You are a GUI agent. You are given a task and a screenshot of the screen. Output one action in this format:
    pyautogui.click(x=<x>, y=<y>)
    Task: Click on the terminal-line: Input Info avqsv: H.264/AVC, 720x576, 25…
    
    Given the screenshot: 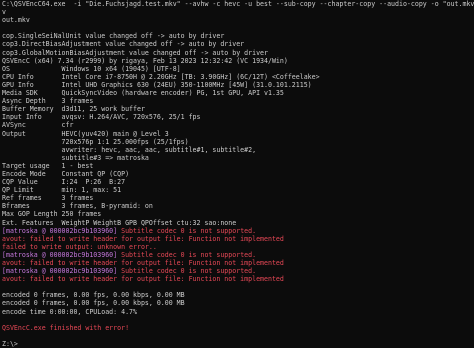 What is the action you would take?
    pyautogui.click(x=238, y=117)
    